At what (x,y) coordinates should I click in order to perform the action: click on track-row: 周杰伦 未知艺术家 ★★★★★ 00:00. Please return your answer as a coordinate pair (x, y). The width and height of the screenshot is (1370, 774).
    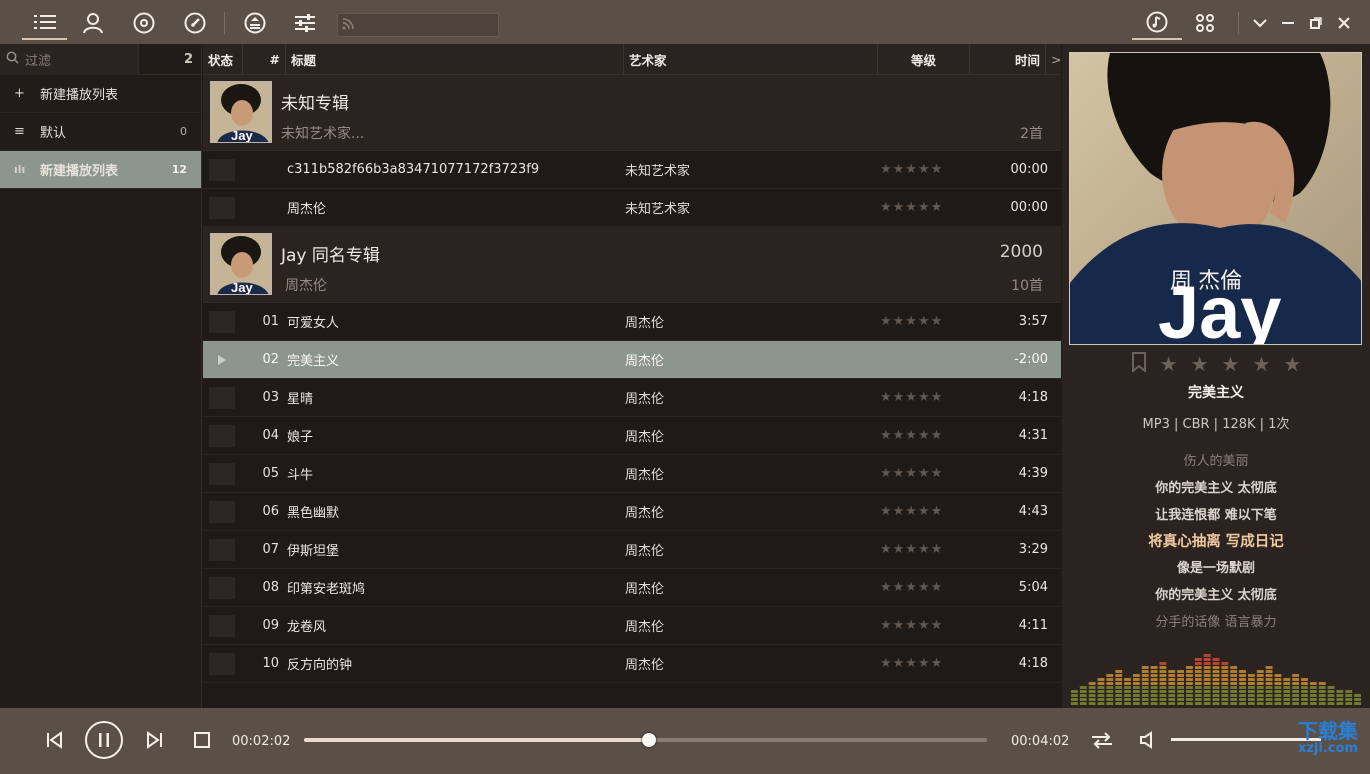
    Looking at the image, I should click on (632, 208).